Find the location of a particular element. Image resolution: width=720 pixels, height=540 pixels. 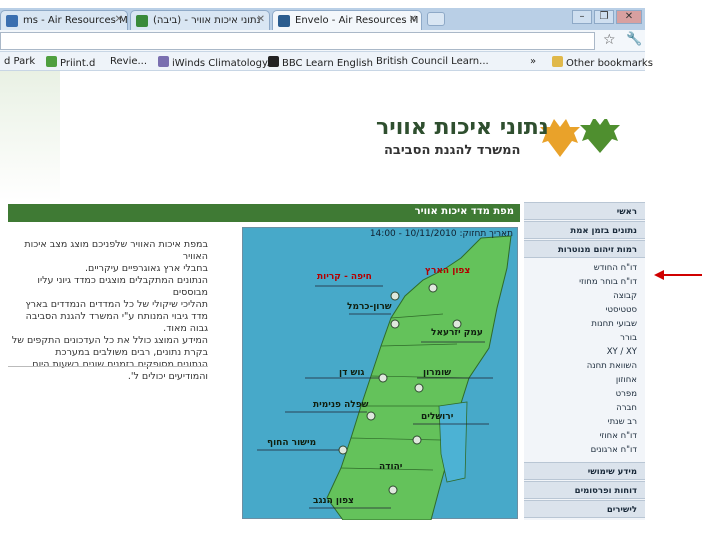

region-label: שרון-כרמל is located at coordinates (369, 307).